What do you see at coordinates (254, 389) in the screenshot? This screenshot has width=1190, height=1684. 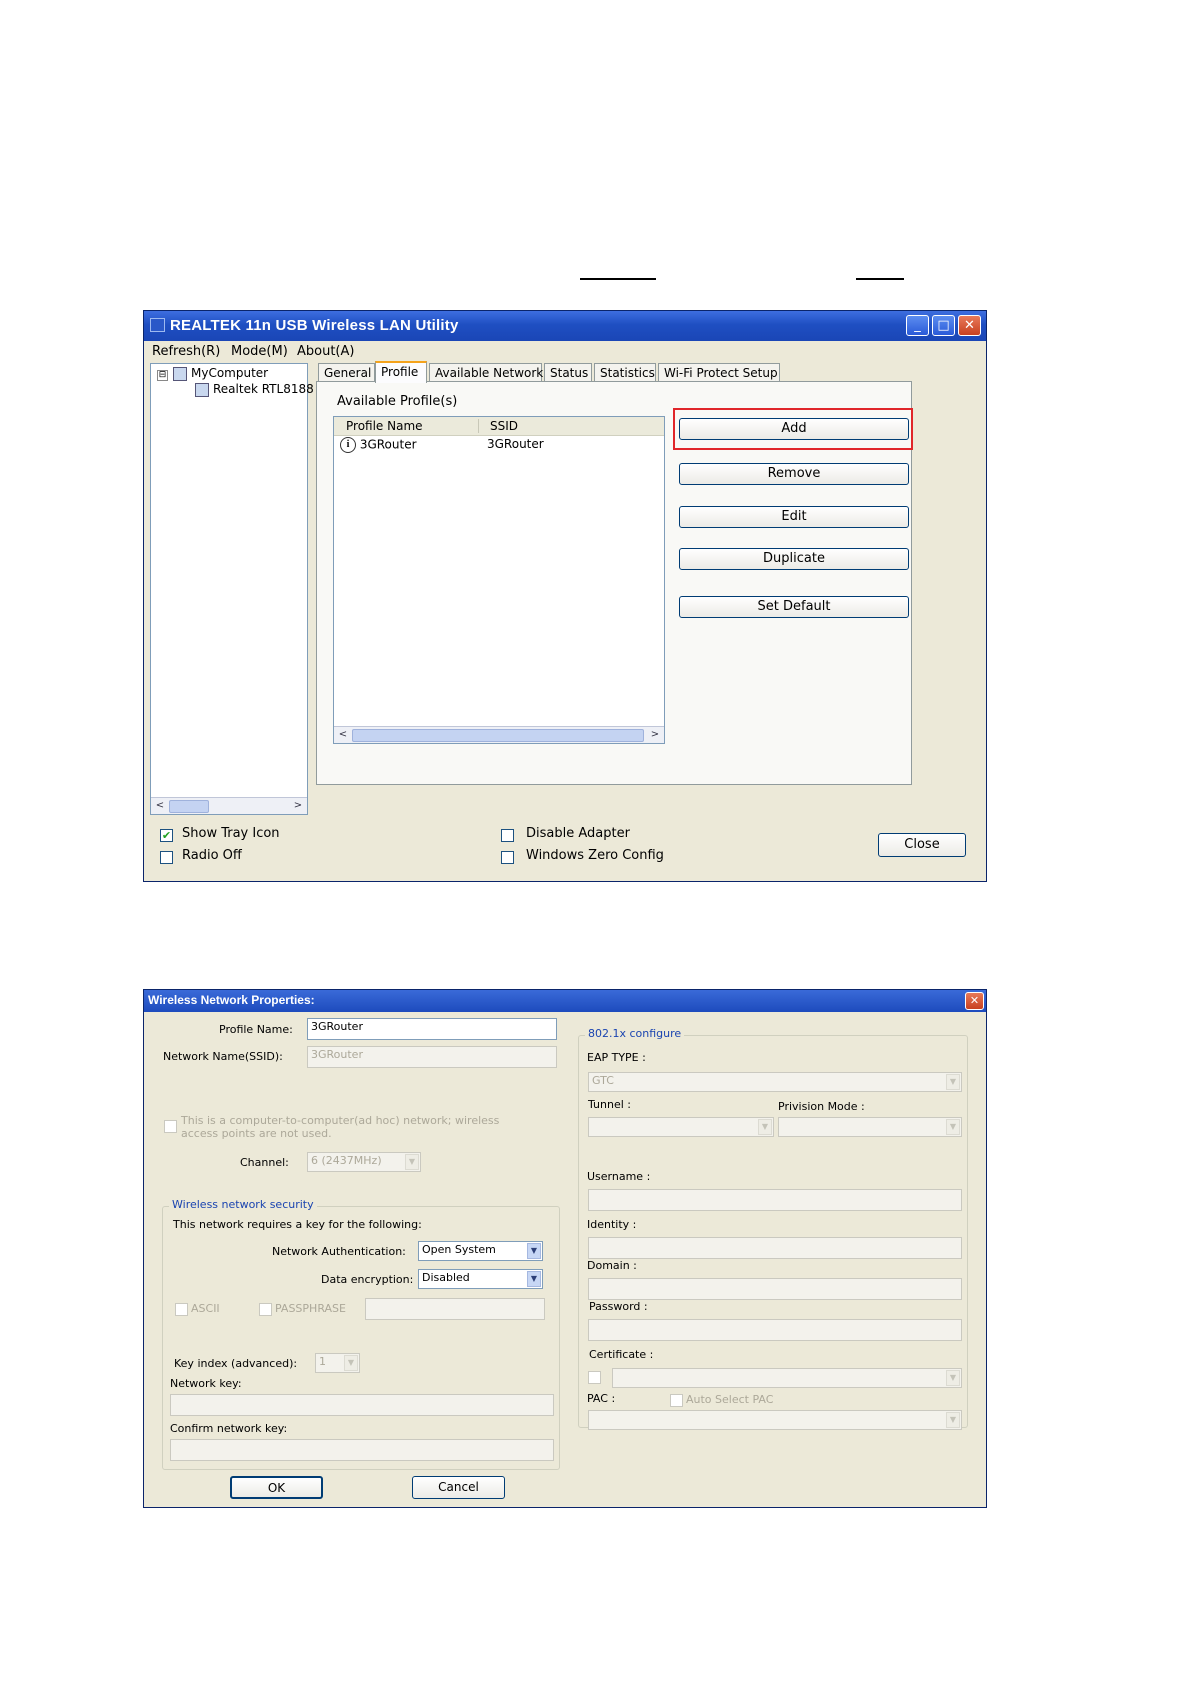 I see `tree-item-adapter: Realtek RTL8188` at bounding box center [254, 389].